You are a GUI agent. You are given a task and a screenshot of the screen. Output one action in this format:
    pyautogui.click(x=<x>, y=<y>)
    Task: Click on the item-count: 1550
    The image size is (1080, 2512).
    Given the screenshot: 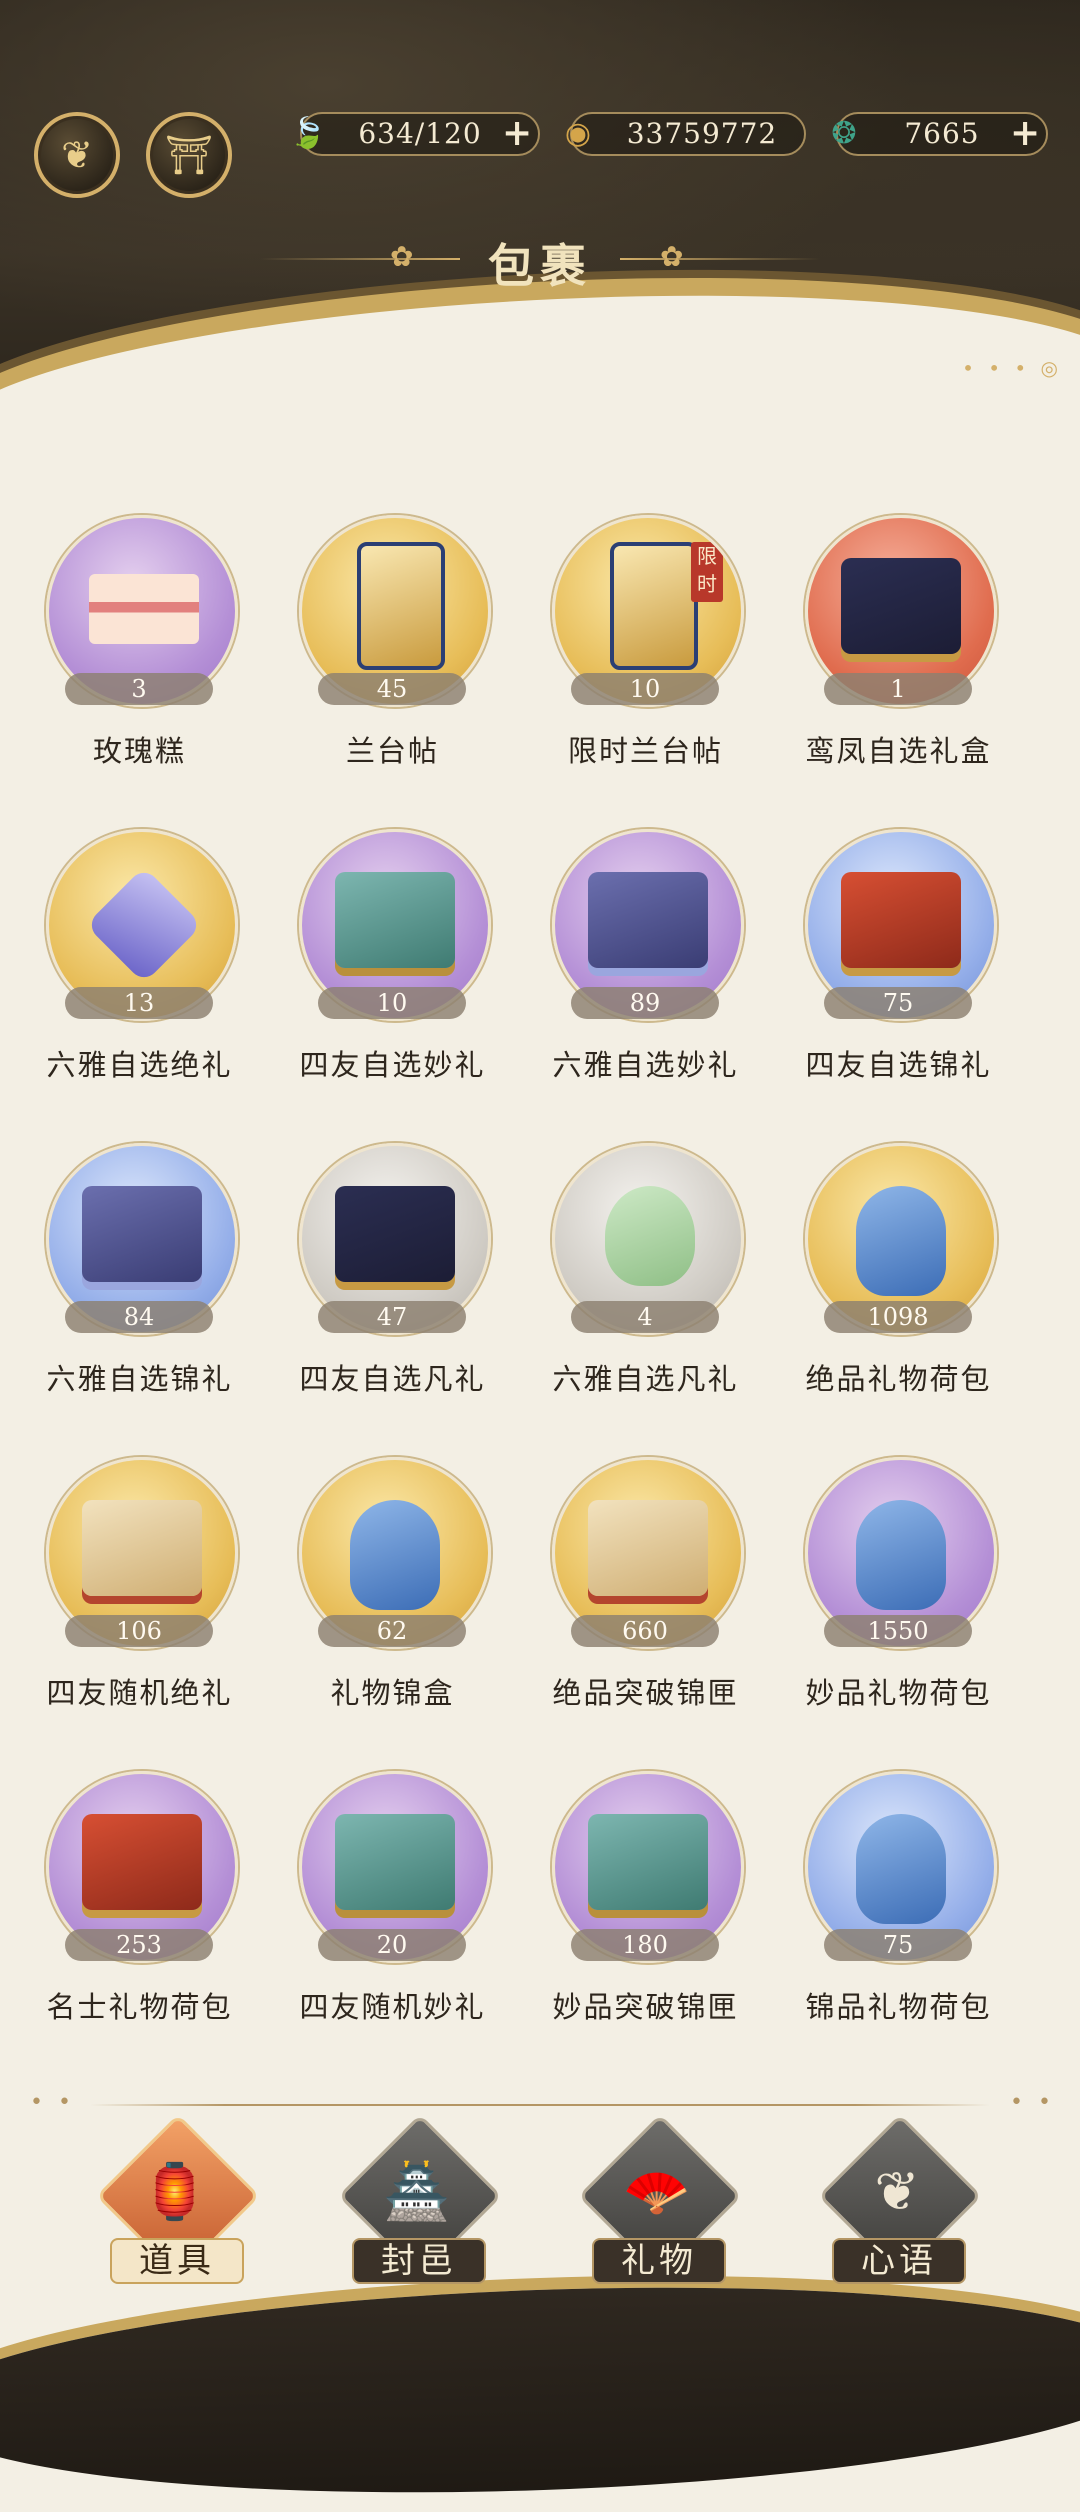 What is the action you would take?
    pyautogui.click(x=898, y=1631)
    